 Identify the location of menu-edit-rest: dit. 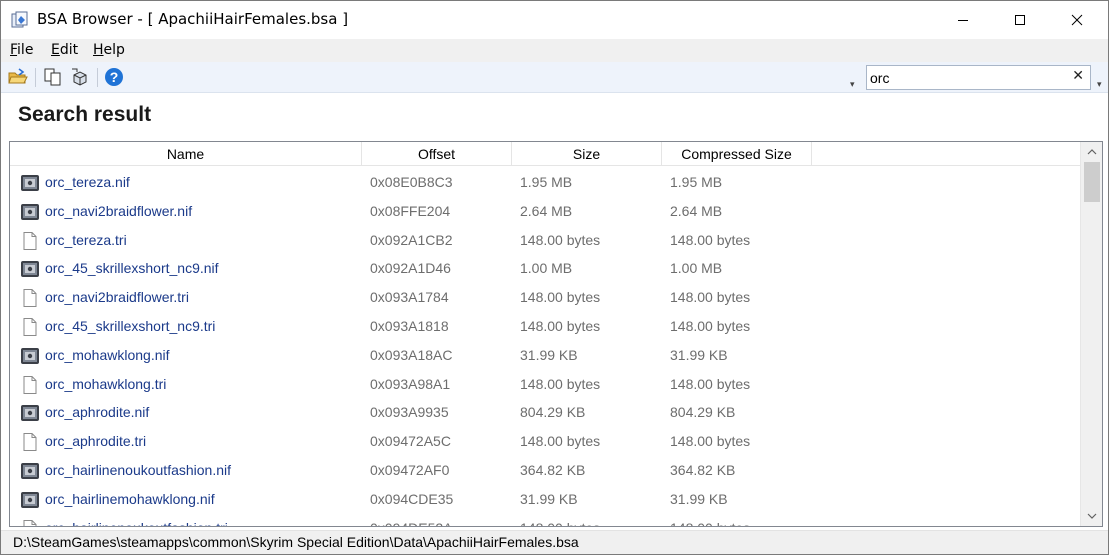
(69, 50).